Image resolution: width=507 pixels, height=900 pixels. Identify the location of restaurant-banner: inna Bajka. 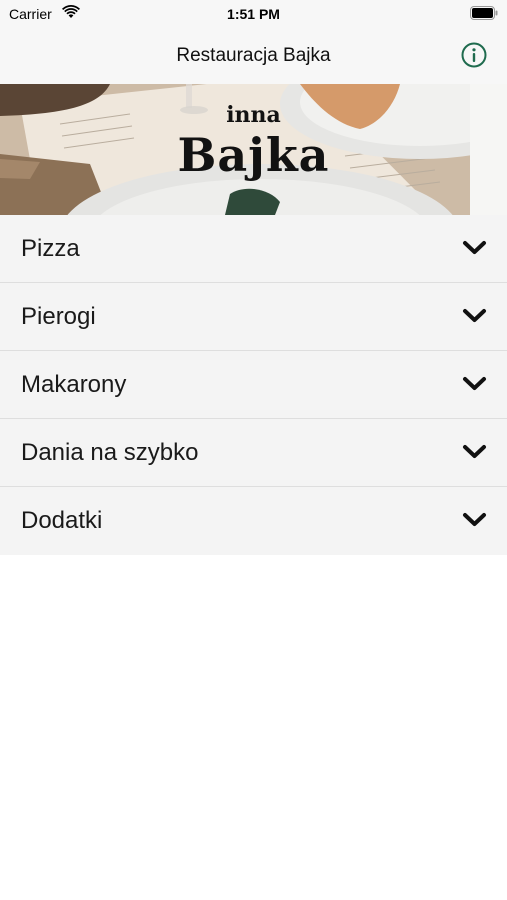
(253, 149).